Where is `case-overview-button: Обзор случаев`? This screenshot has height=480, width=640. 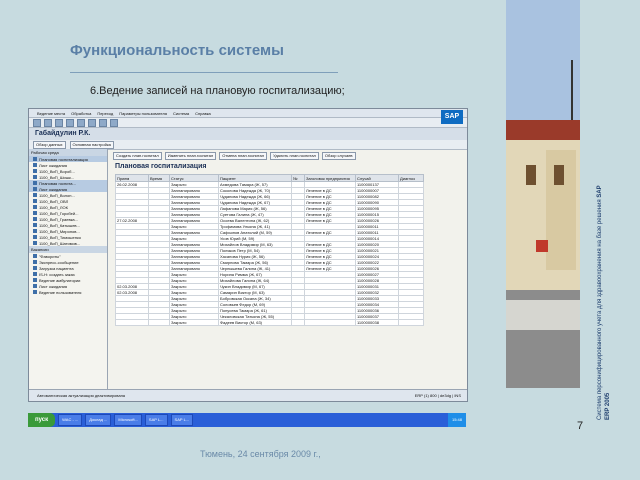
case-overview-button: Обзор случаев is located at coordinates (338, 156).